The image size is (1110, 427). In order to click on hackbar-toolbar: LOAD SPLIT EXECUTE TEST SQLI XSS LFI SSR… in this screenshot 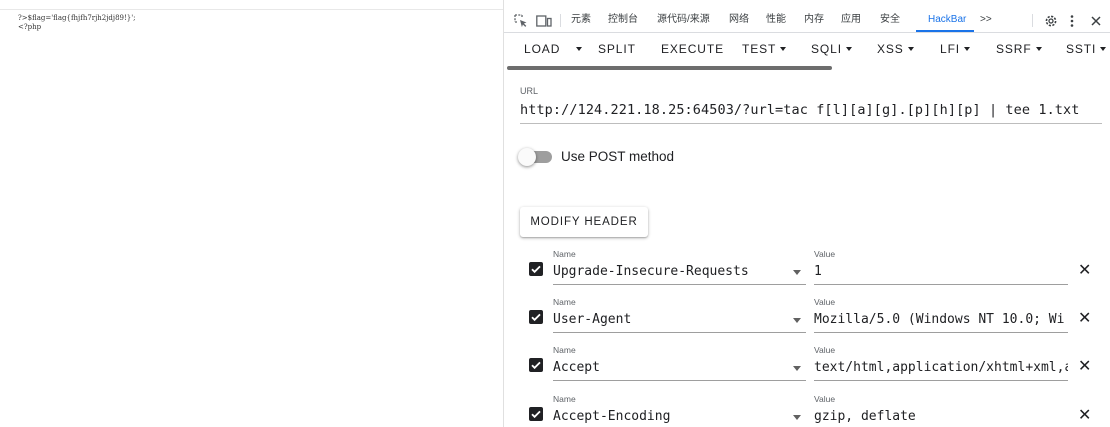, I will do `click(807, 50)`.